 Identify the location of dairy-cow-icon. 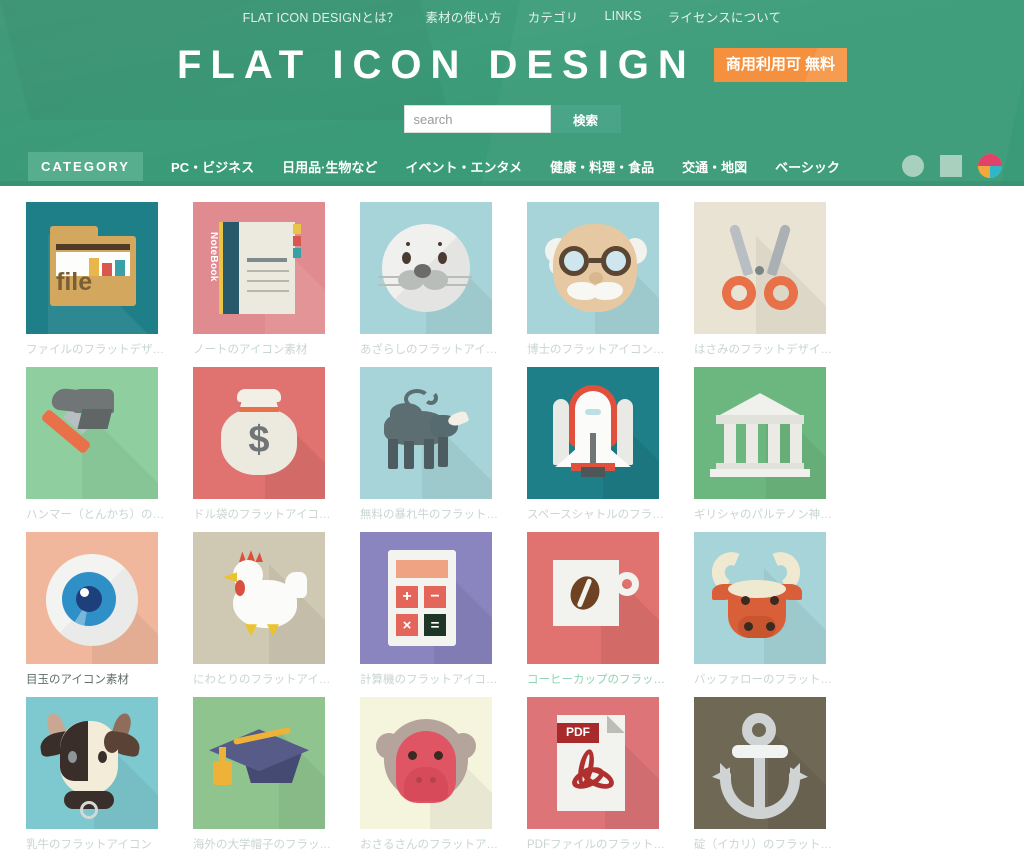
(92, 763).